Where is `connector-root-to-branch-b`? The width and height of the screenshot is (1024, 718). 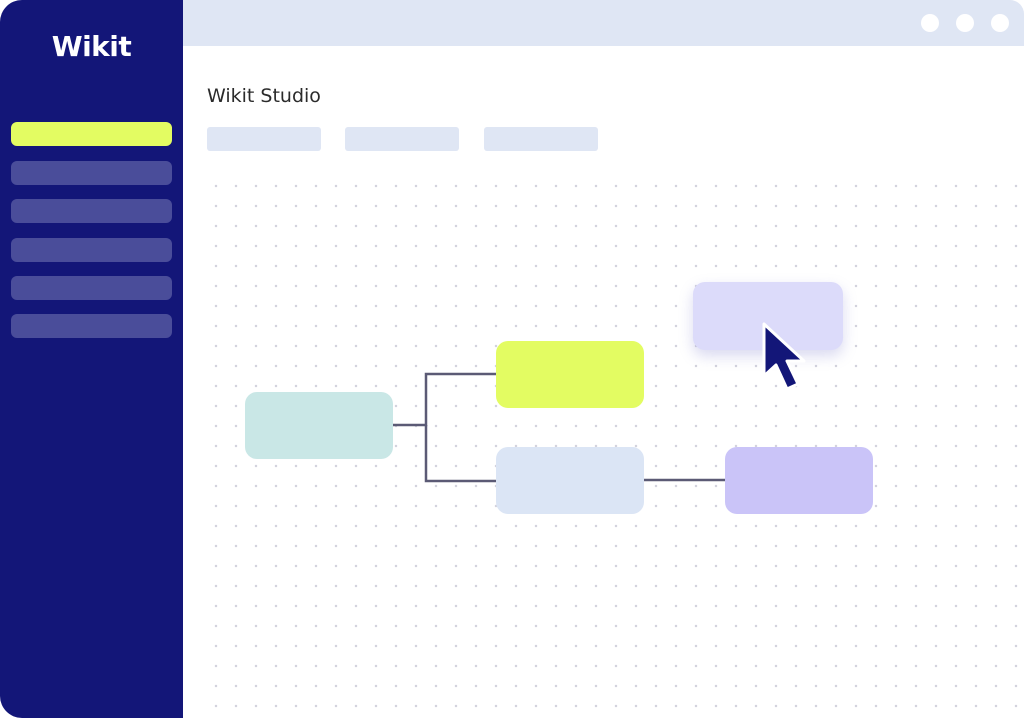
connector-root-to-branch-b is located at coordinates (460, 454).